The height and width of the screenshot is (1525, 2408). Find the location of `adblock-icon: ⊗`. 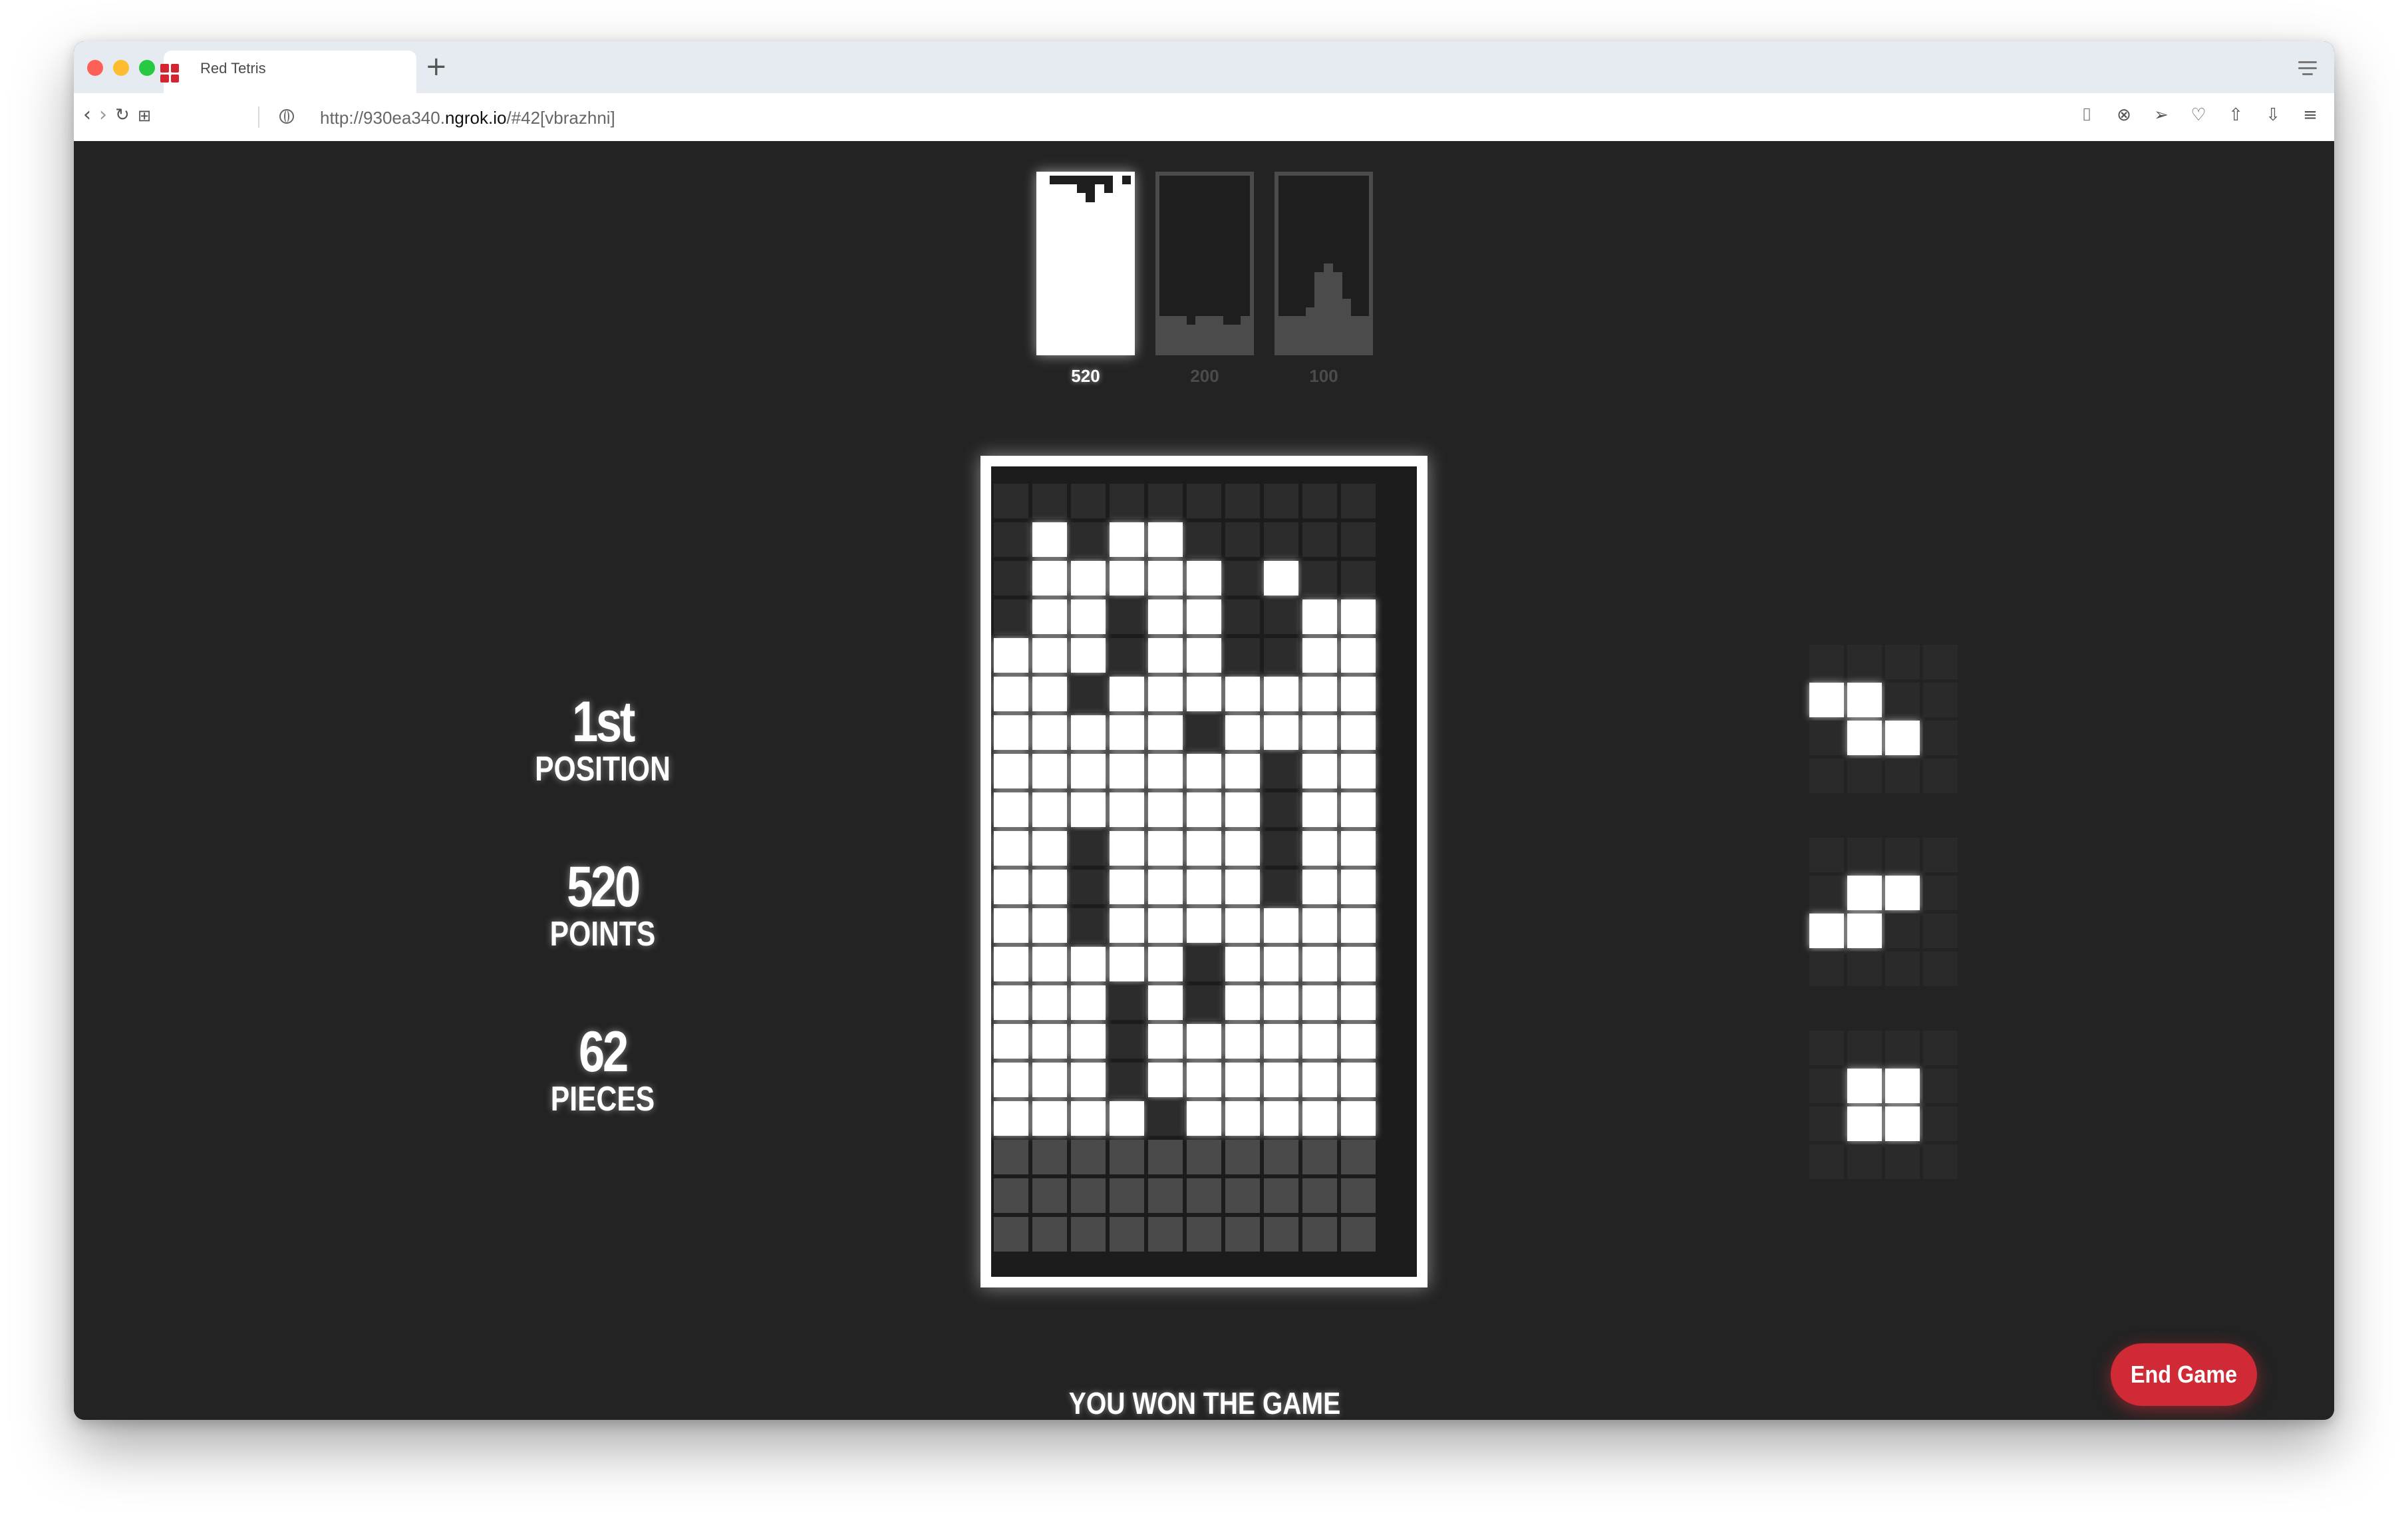

adblock-icon: ⊗ is located at coordinates (2124, 115).